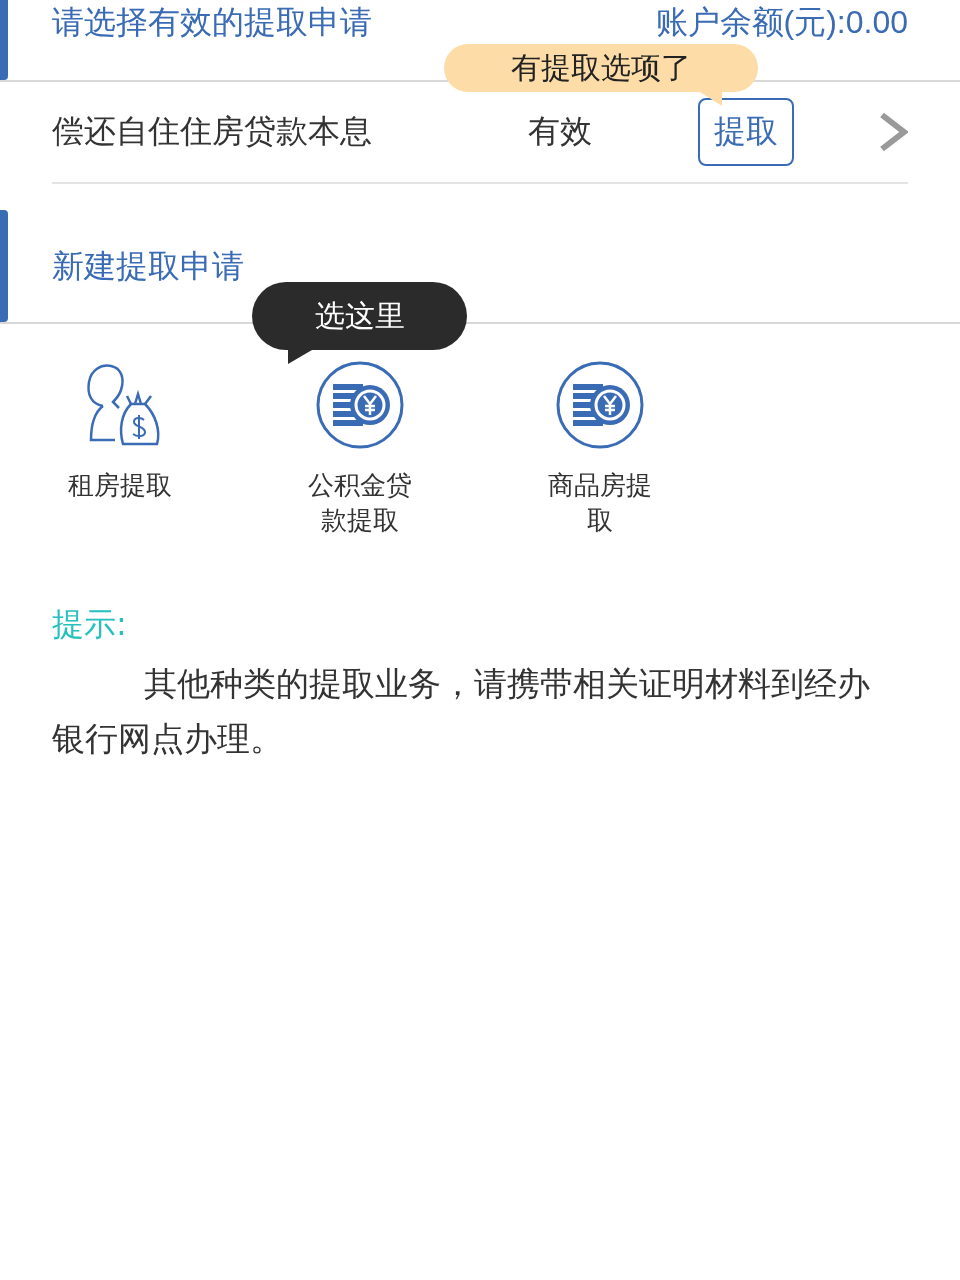 The image size is (960, 1280). Describe the element at coordinates (359, 323) in the screenshot. I see `tooltip: 选这里` at that location.